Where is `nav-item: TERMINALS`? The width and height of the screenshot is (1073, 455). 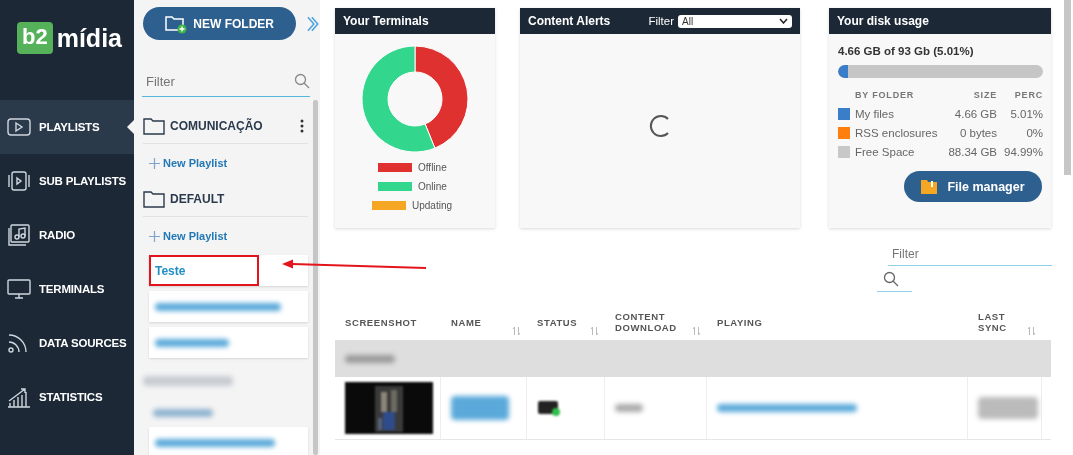
nav-item: TERMINALS is located at coordinates (67, 289).